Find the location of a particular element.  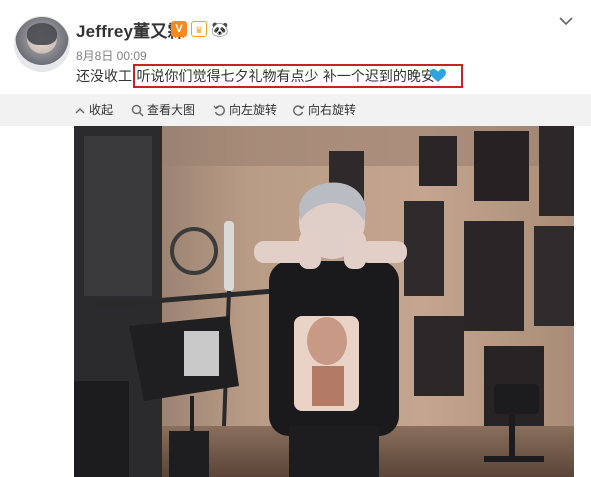

view-large-button: 查看大图 is located at coordinates (163, 110).